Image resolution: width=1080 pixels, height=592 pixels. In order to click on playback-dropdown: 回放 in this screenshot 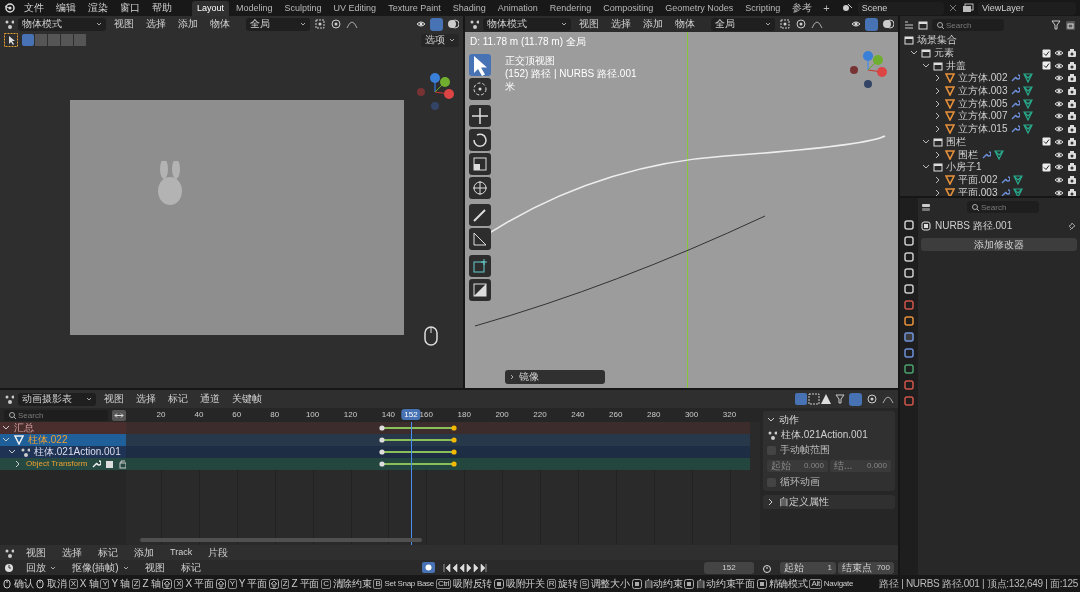, I will do `click(41, 567)`.